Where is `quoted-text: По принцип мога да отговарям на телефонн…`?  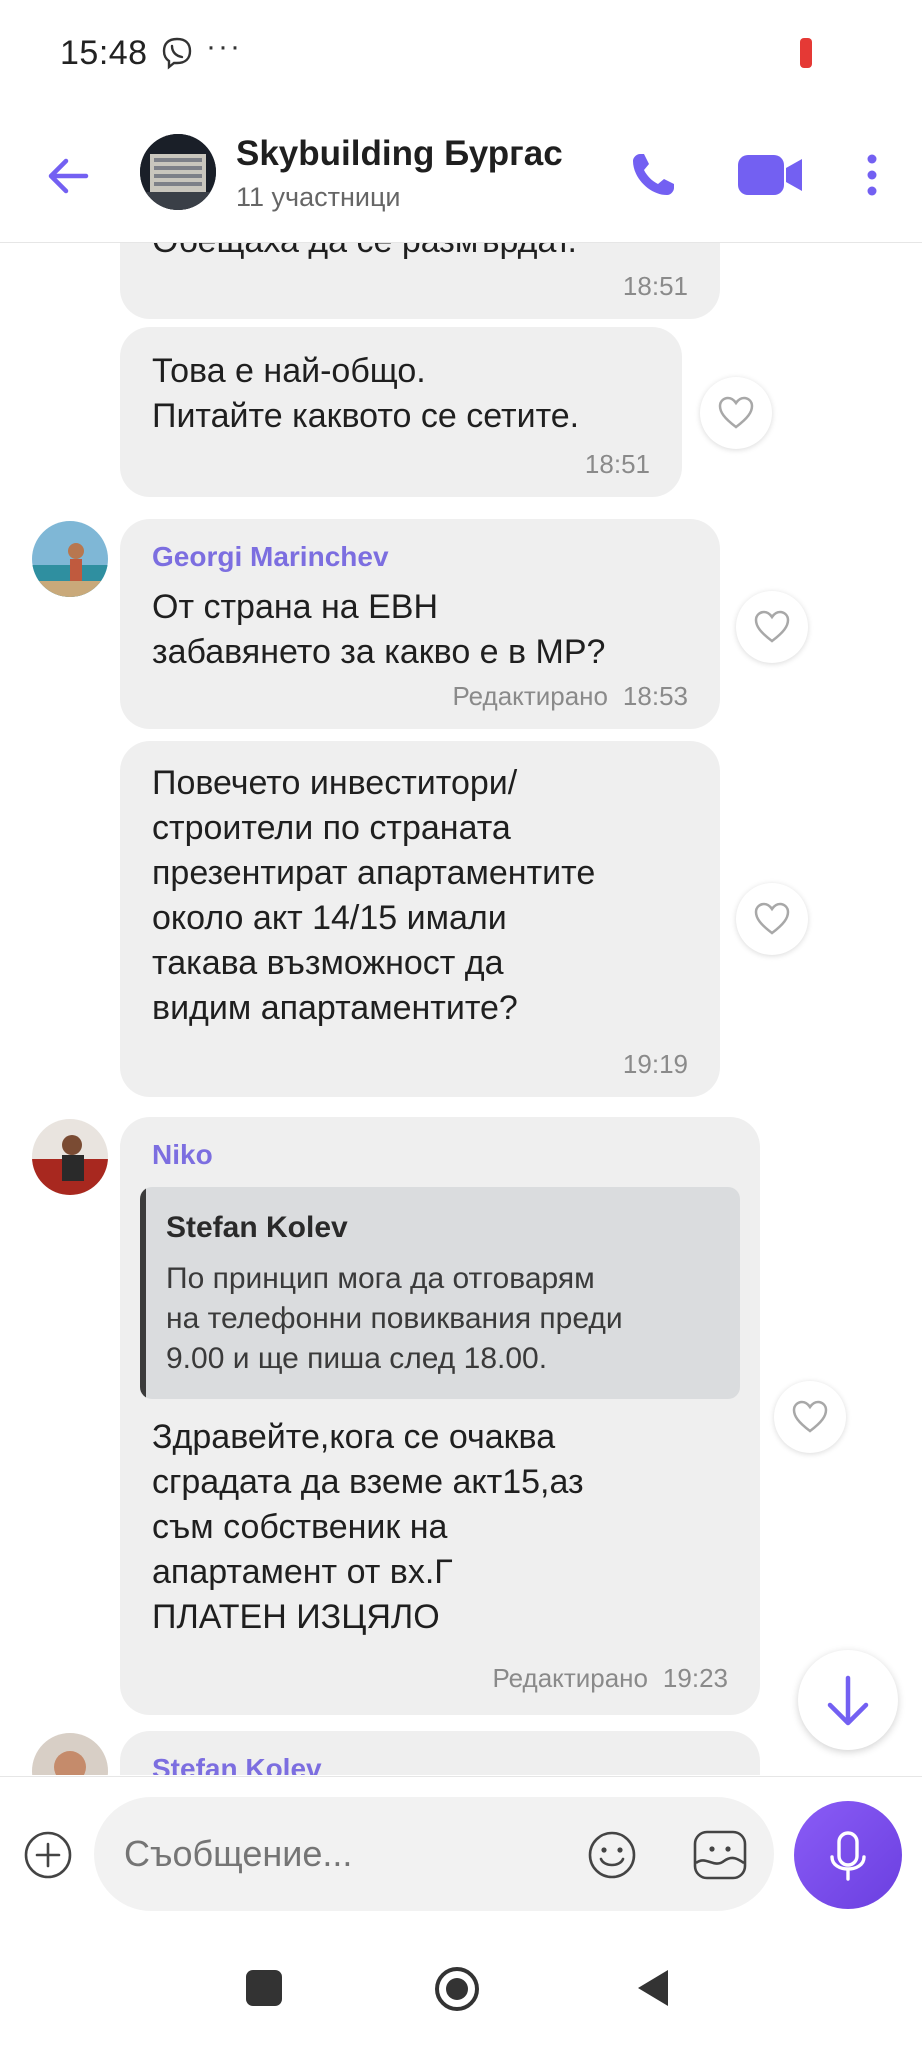 quoted-text: По принцип мога да отговарям на телефонн… is located at coordinates (394, 1318).